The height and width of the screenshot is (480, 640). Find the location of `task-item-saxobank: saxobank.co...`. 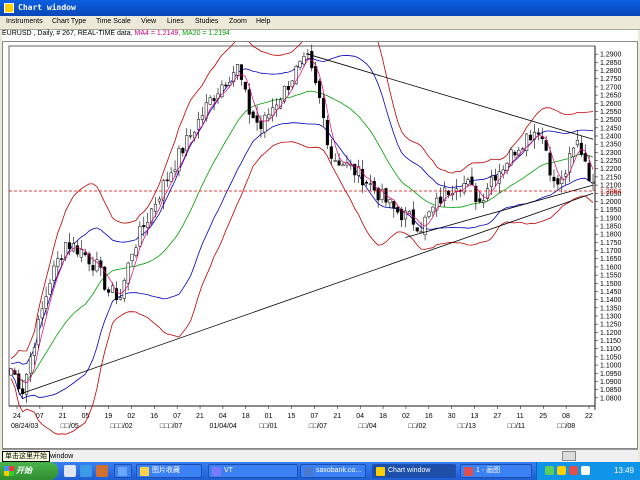

task-item-saxobank: saxobank.co... is located at coordinates (333, 471).